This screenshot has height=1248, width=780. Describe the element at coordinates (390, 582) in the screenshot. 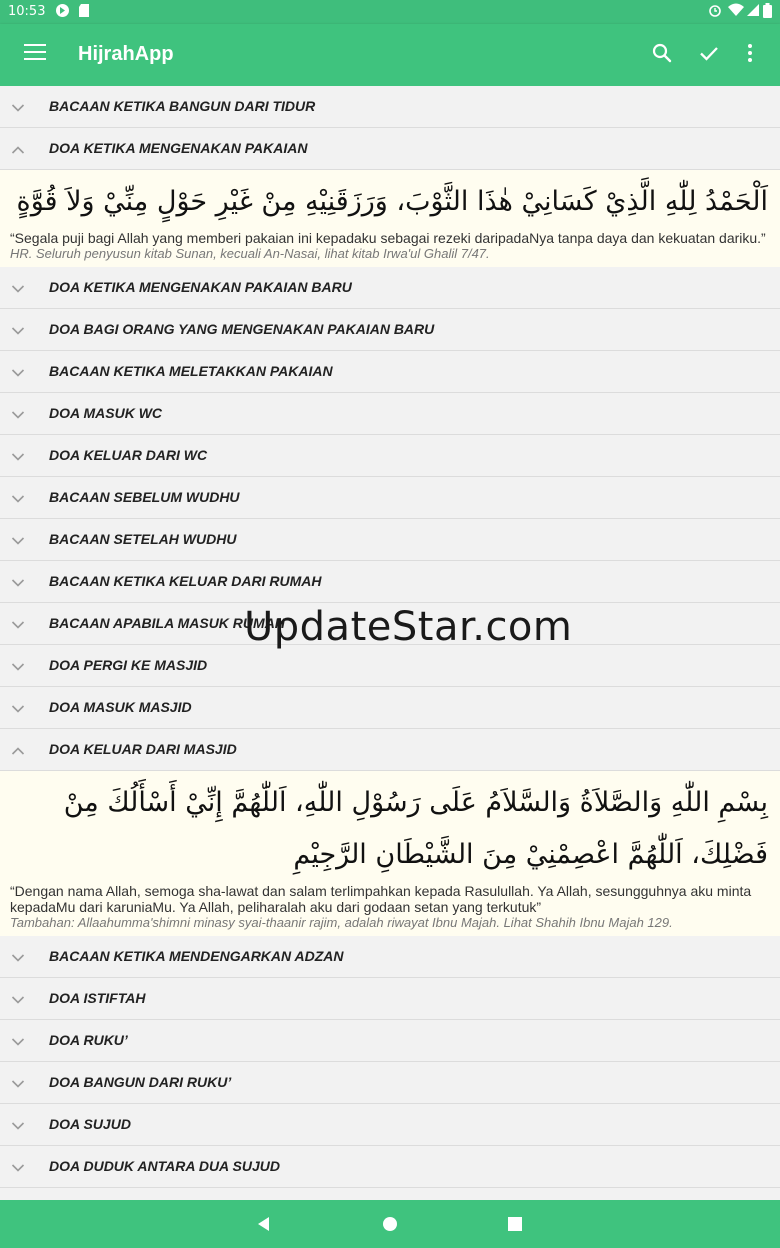

I see `list-item: BACAAN KETIKA KELUAR DARI RUMAH` at that location.